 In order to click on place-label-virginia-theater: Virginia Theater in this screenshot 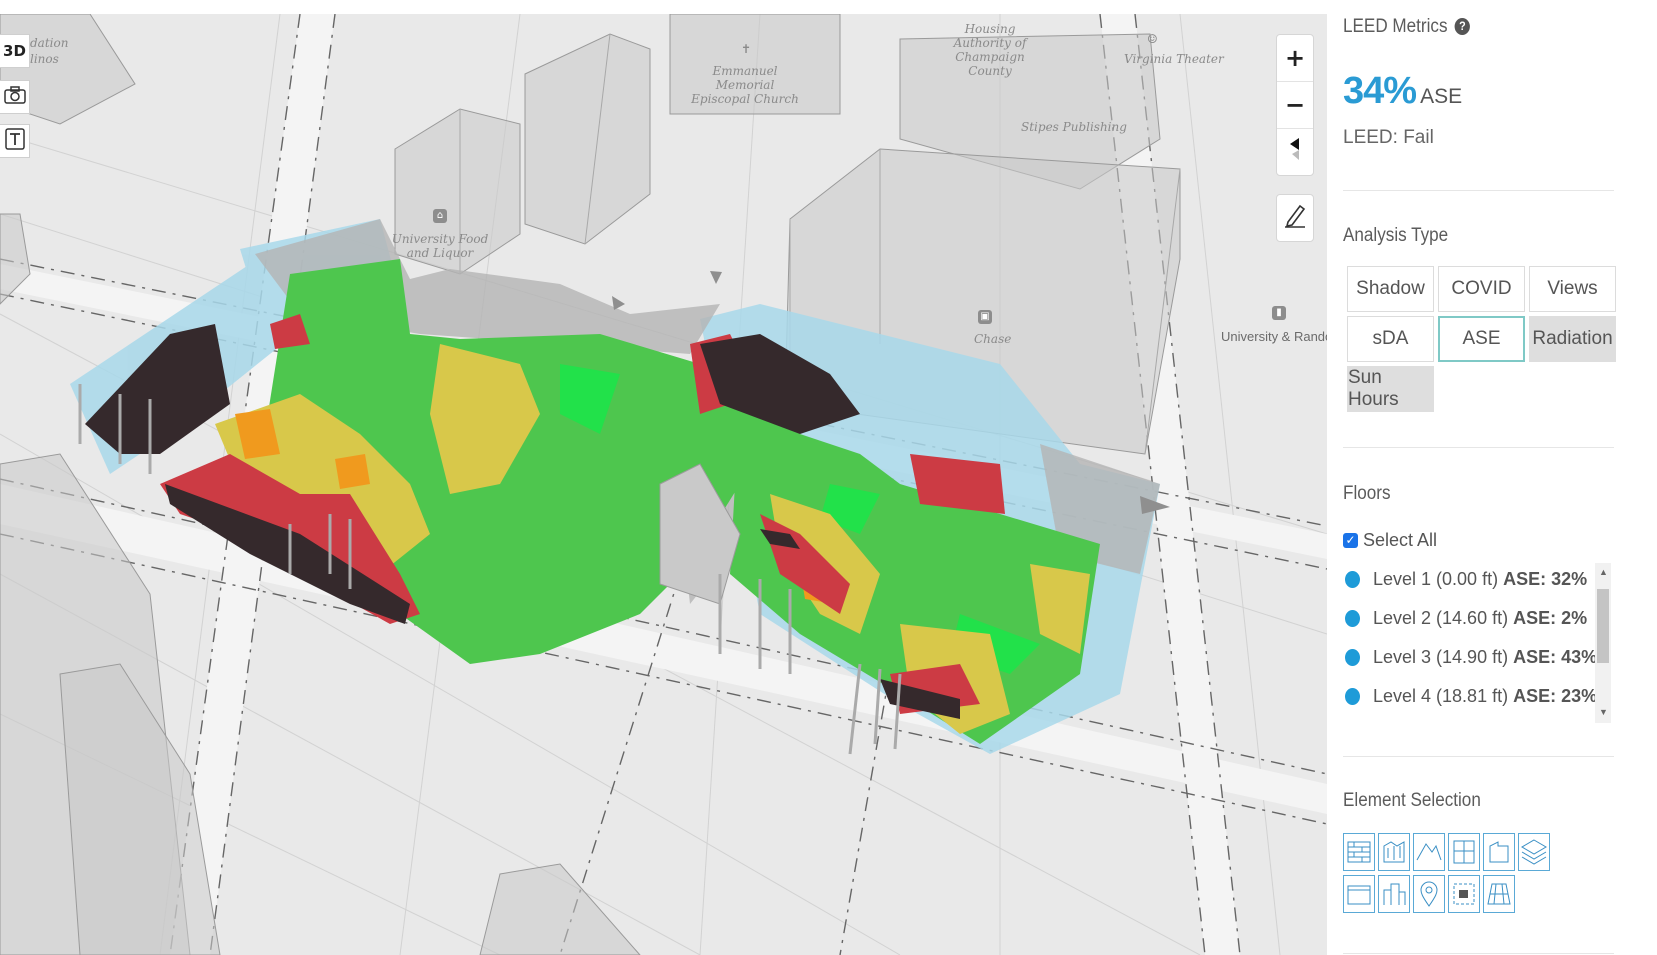, I will do `click(1174, 59)`.